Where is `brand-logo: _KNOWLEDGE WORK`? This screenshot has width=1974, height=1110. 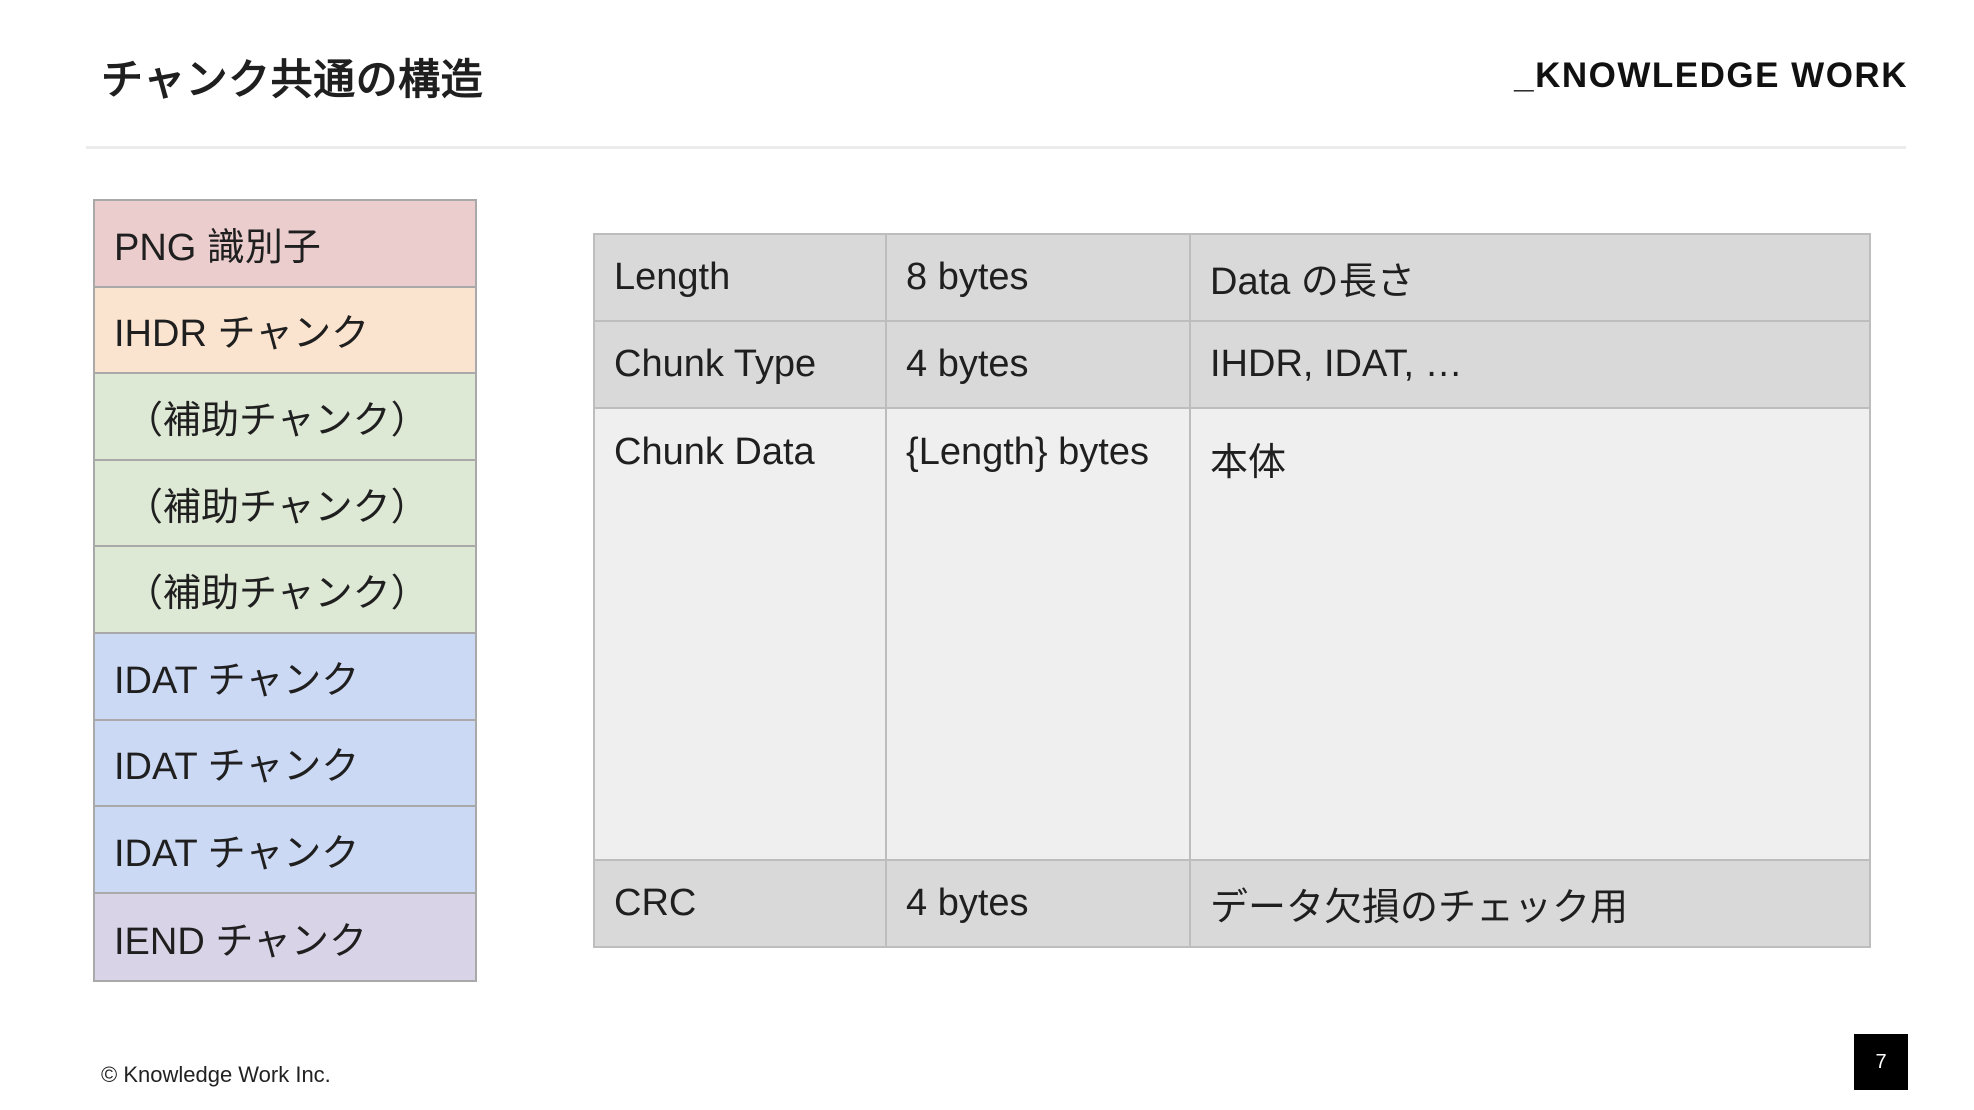 brand-logo: _KNOWLEDGE WORK is located at coordinates (1711, 75).